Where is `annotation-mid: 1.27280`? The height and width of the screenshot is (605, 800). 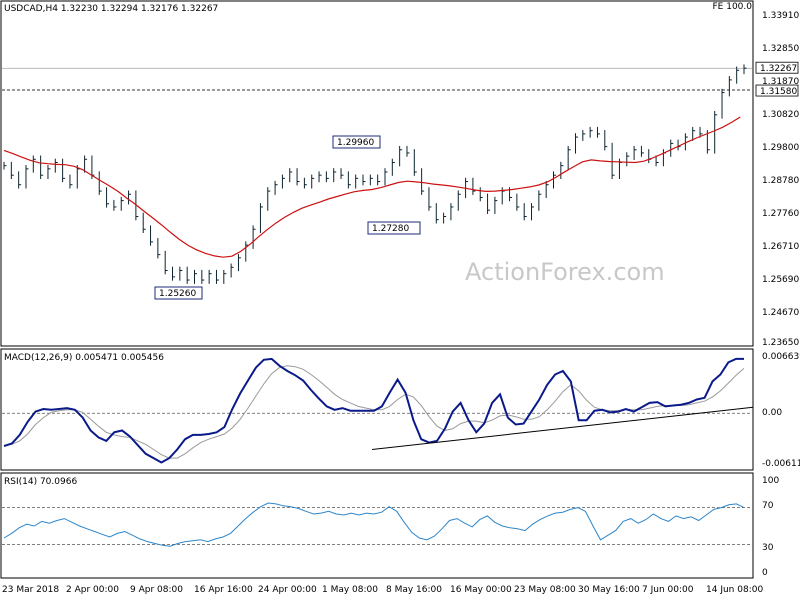 annotation-mid: 1.27280 is located at coordinates (394, 228).